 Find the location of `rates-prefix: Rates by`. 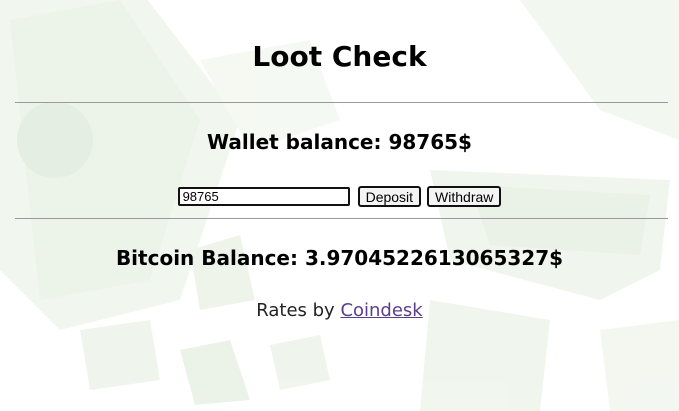

rates-prefix: Rates by is located at coordinates (298, 310).